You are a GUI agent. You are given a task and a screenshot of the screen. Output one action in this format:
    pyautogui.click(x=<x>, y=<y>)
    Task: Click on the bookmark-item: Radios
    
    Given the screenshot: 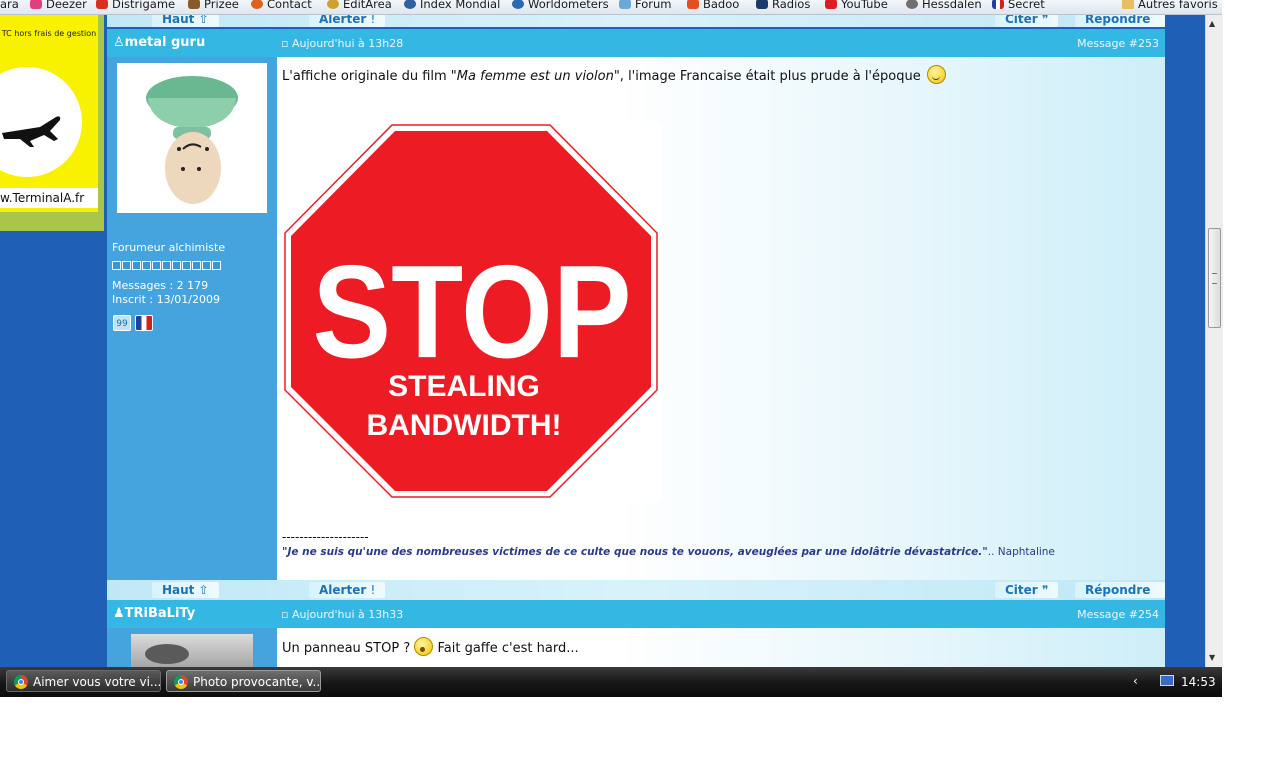 What is the action you would take?
    pyautogui.click(x=783, y=5)
    